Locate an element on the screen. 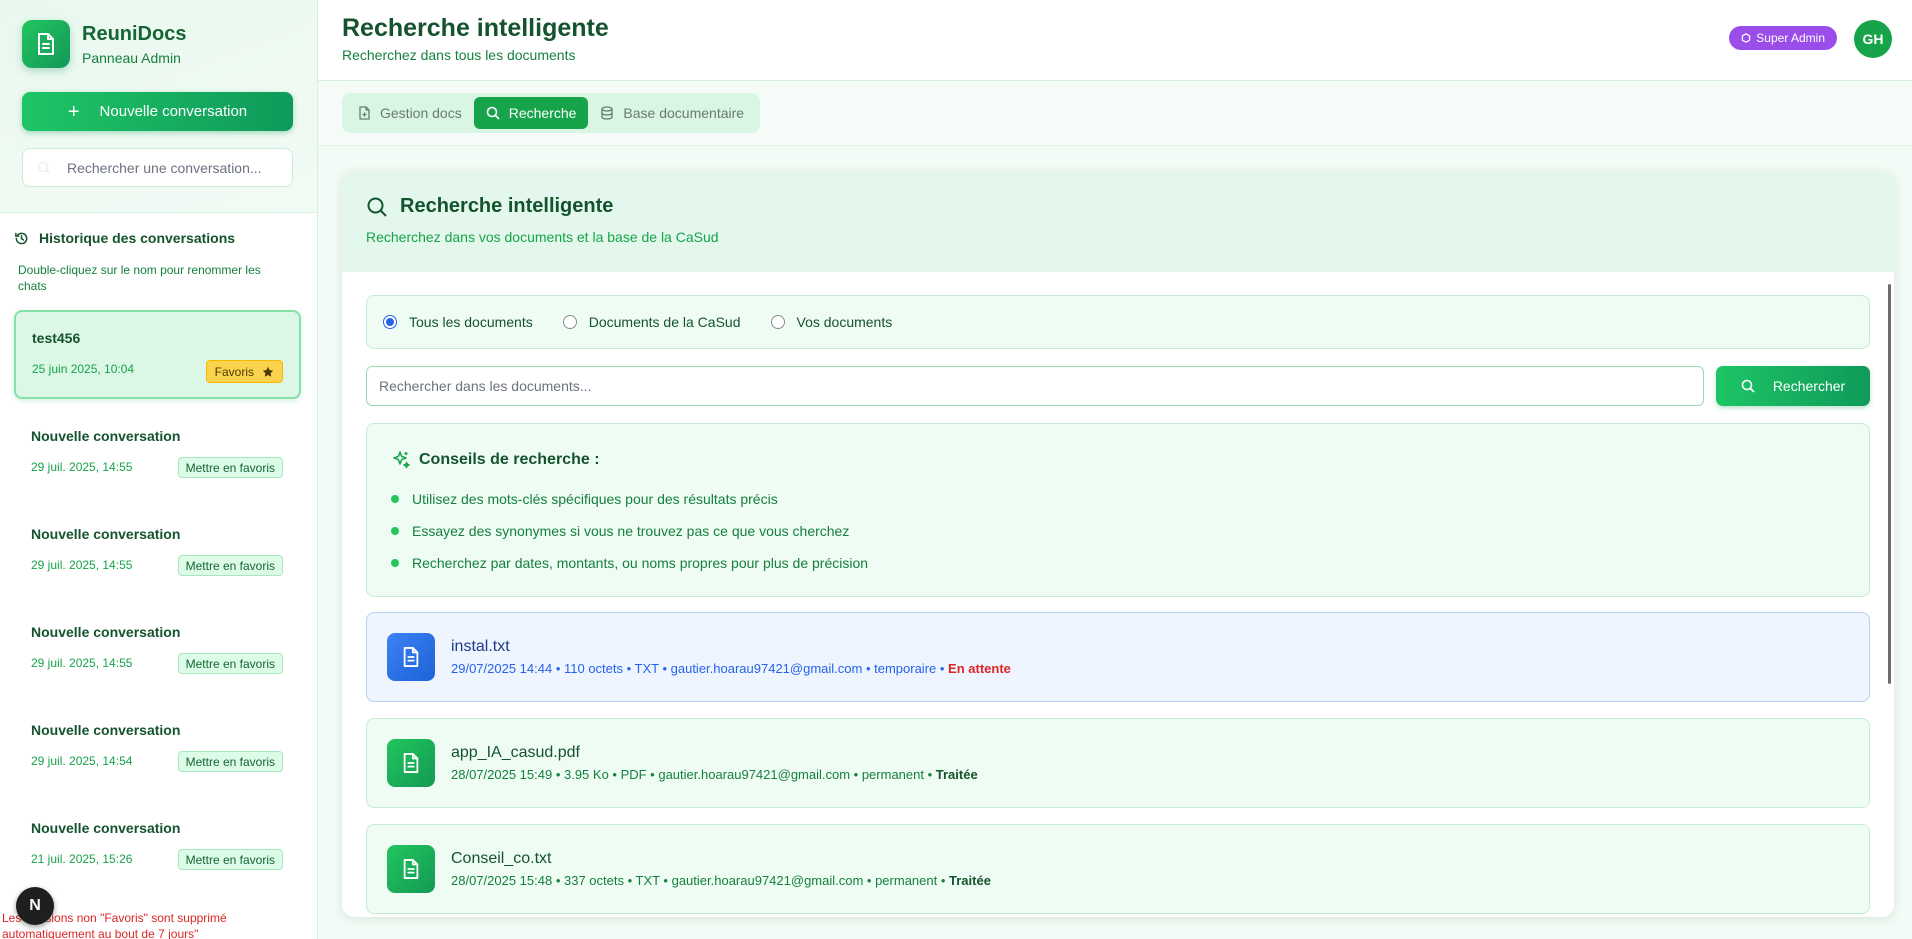  tab-gestion-docs: Gestion docs is located at coordinates (410, 113).